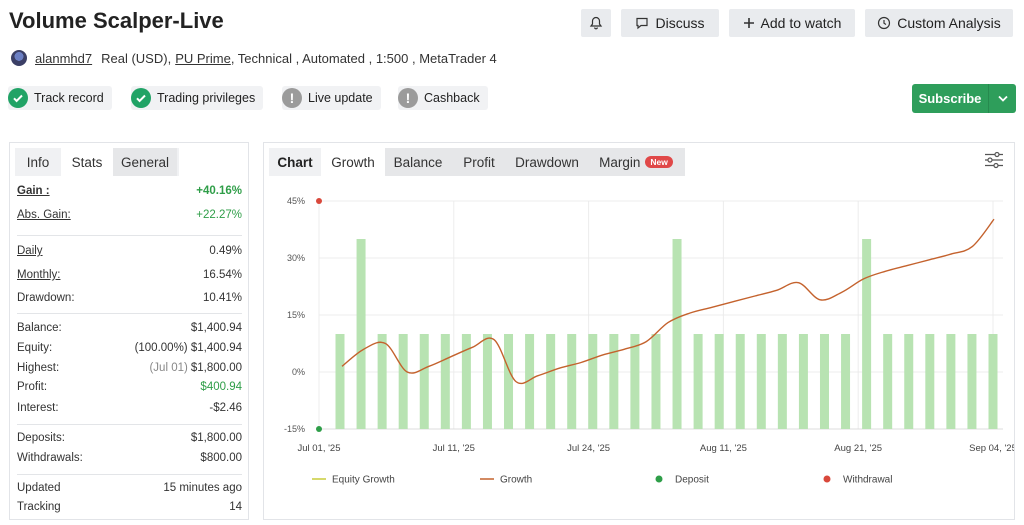 The width and height of the screenshot is (1024, 525). Describe the element at coordinates (38, 162) in the screenshot. I see `tab-info: Info` at that location.